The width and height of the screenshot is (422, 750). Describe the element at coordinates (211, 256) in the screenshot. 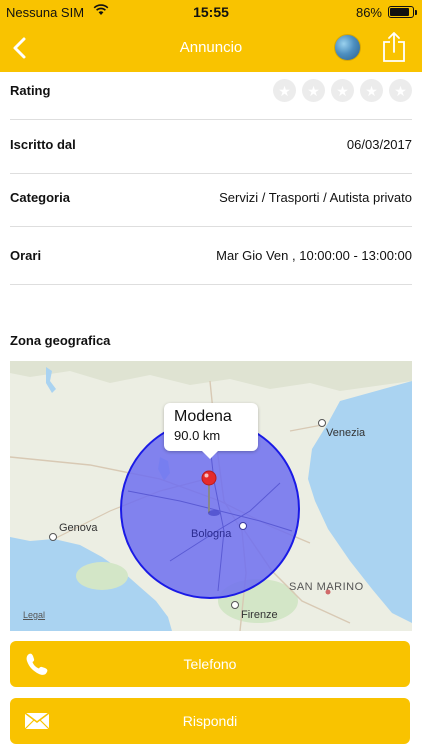

I see `orari-row: Orari Mar Gio Ven , 10:00:00 - 13:00:00` at that location.